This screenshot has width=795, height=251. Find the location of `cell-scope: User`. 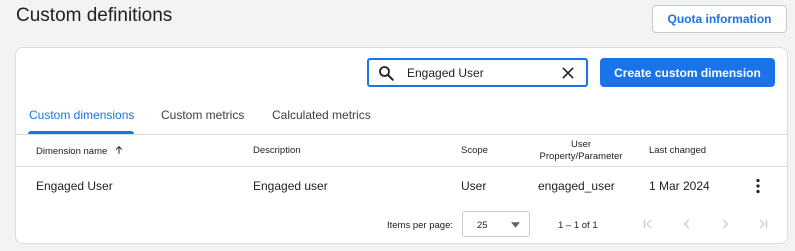

cell-scope: User is located at coordinates (474, 186).